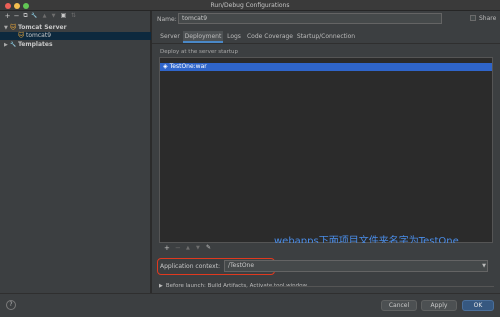 This screenshot has height=317, width=500. I want to click on tab-deployment: Deployment, so click(203, 37).